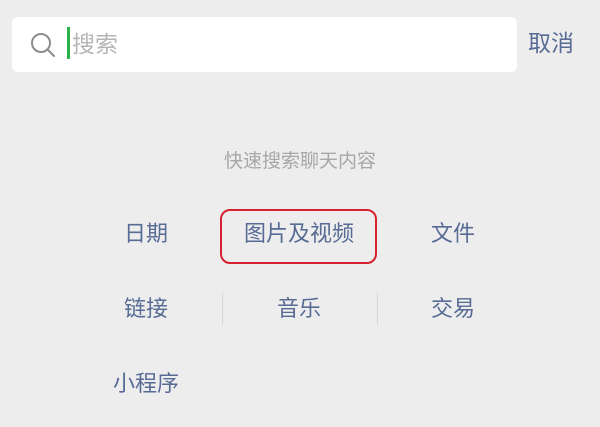  Describe the element at coordinates (43, 45) in the screenshot. I see `search-icon` at that location.